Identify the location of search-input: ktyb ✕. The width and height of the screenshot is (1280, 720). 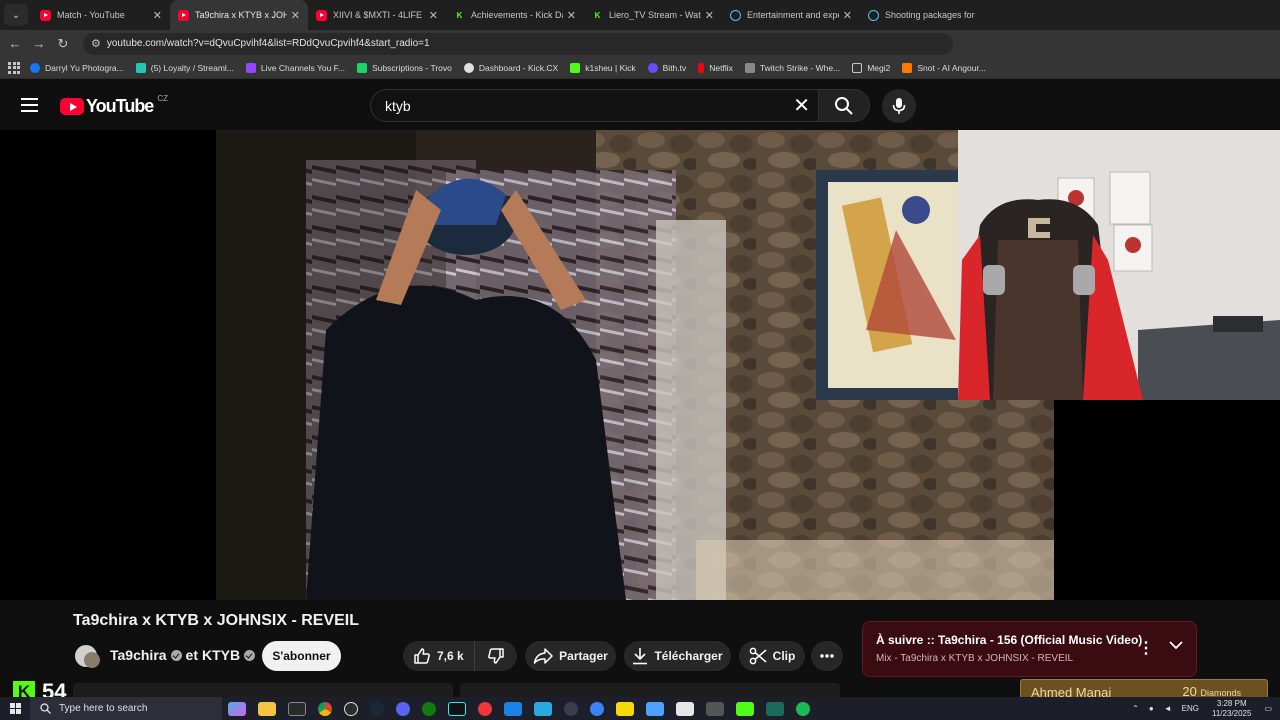
(595, 105).